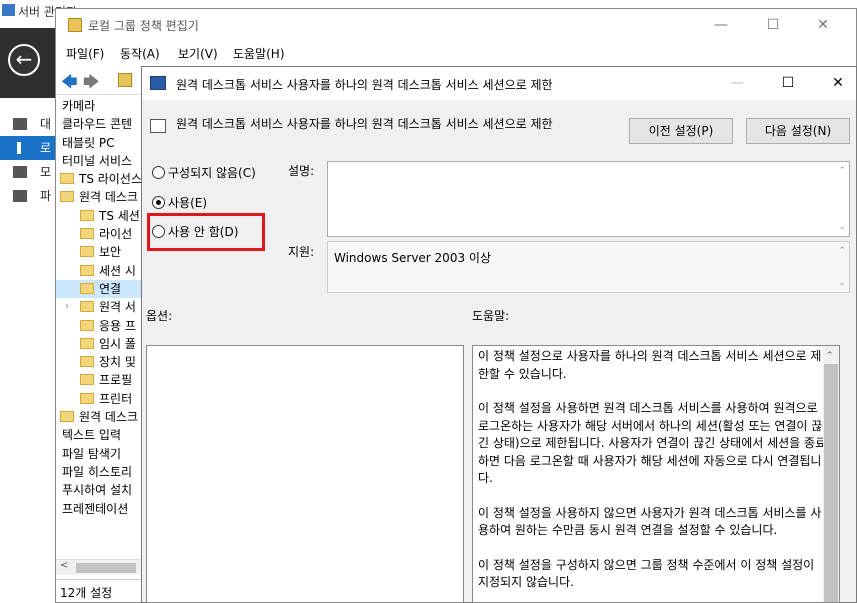 This screenshot has height=603, width=857. What do you see at coordinates (99, 380) in the screenshot?
I see `tree-item: 프로필` at bounding box center [99, 380].